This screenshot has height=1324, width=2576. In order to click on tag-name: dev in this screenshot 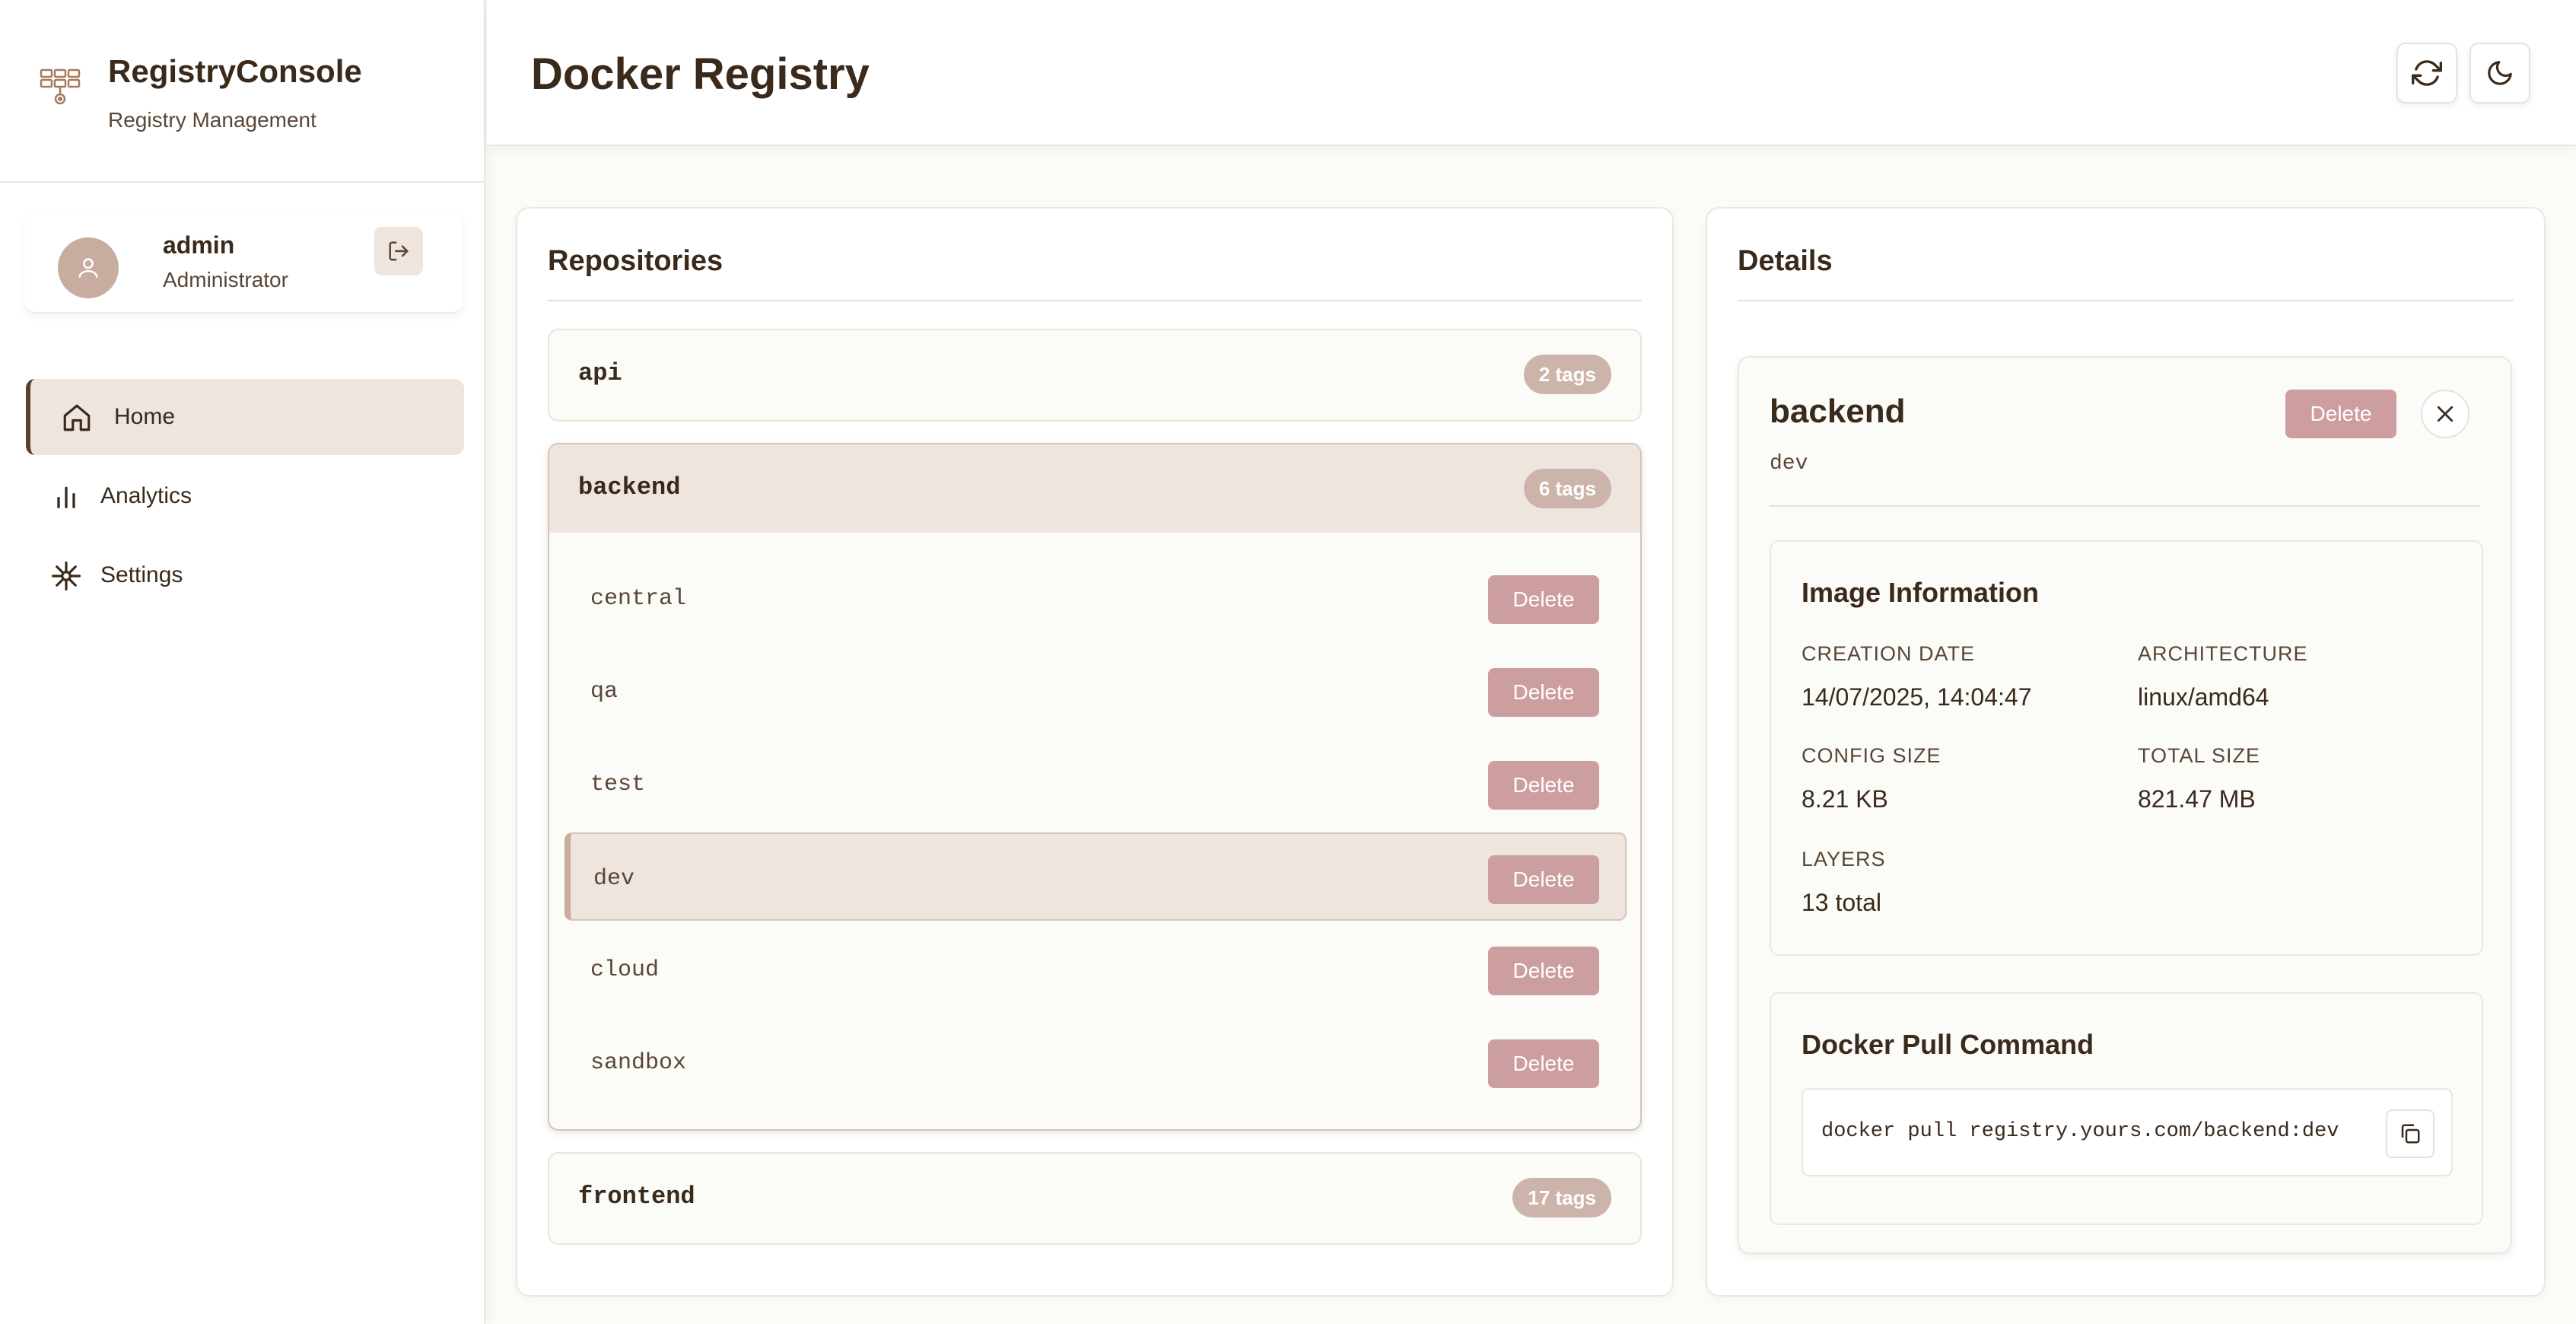, I will do `click(614, 879)`.